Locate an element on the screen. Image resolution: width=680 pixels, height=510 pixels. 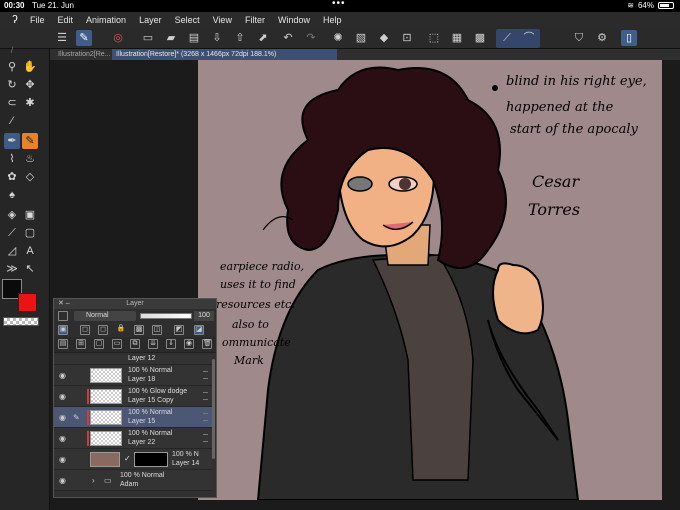
multitask-dots-icon: ••• is located at coordinates (339, 4).